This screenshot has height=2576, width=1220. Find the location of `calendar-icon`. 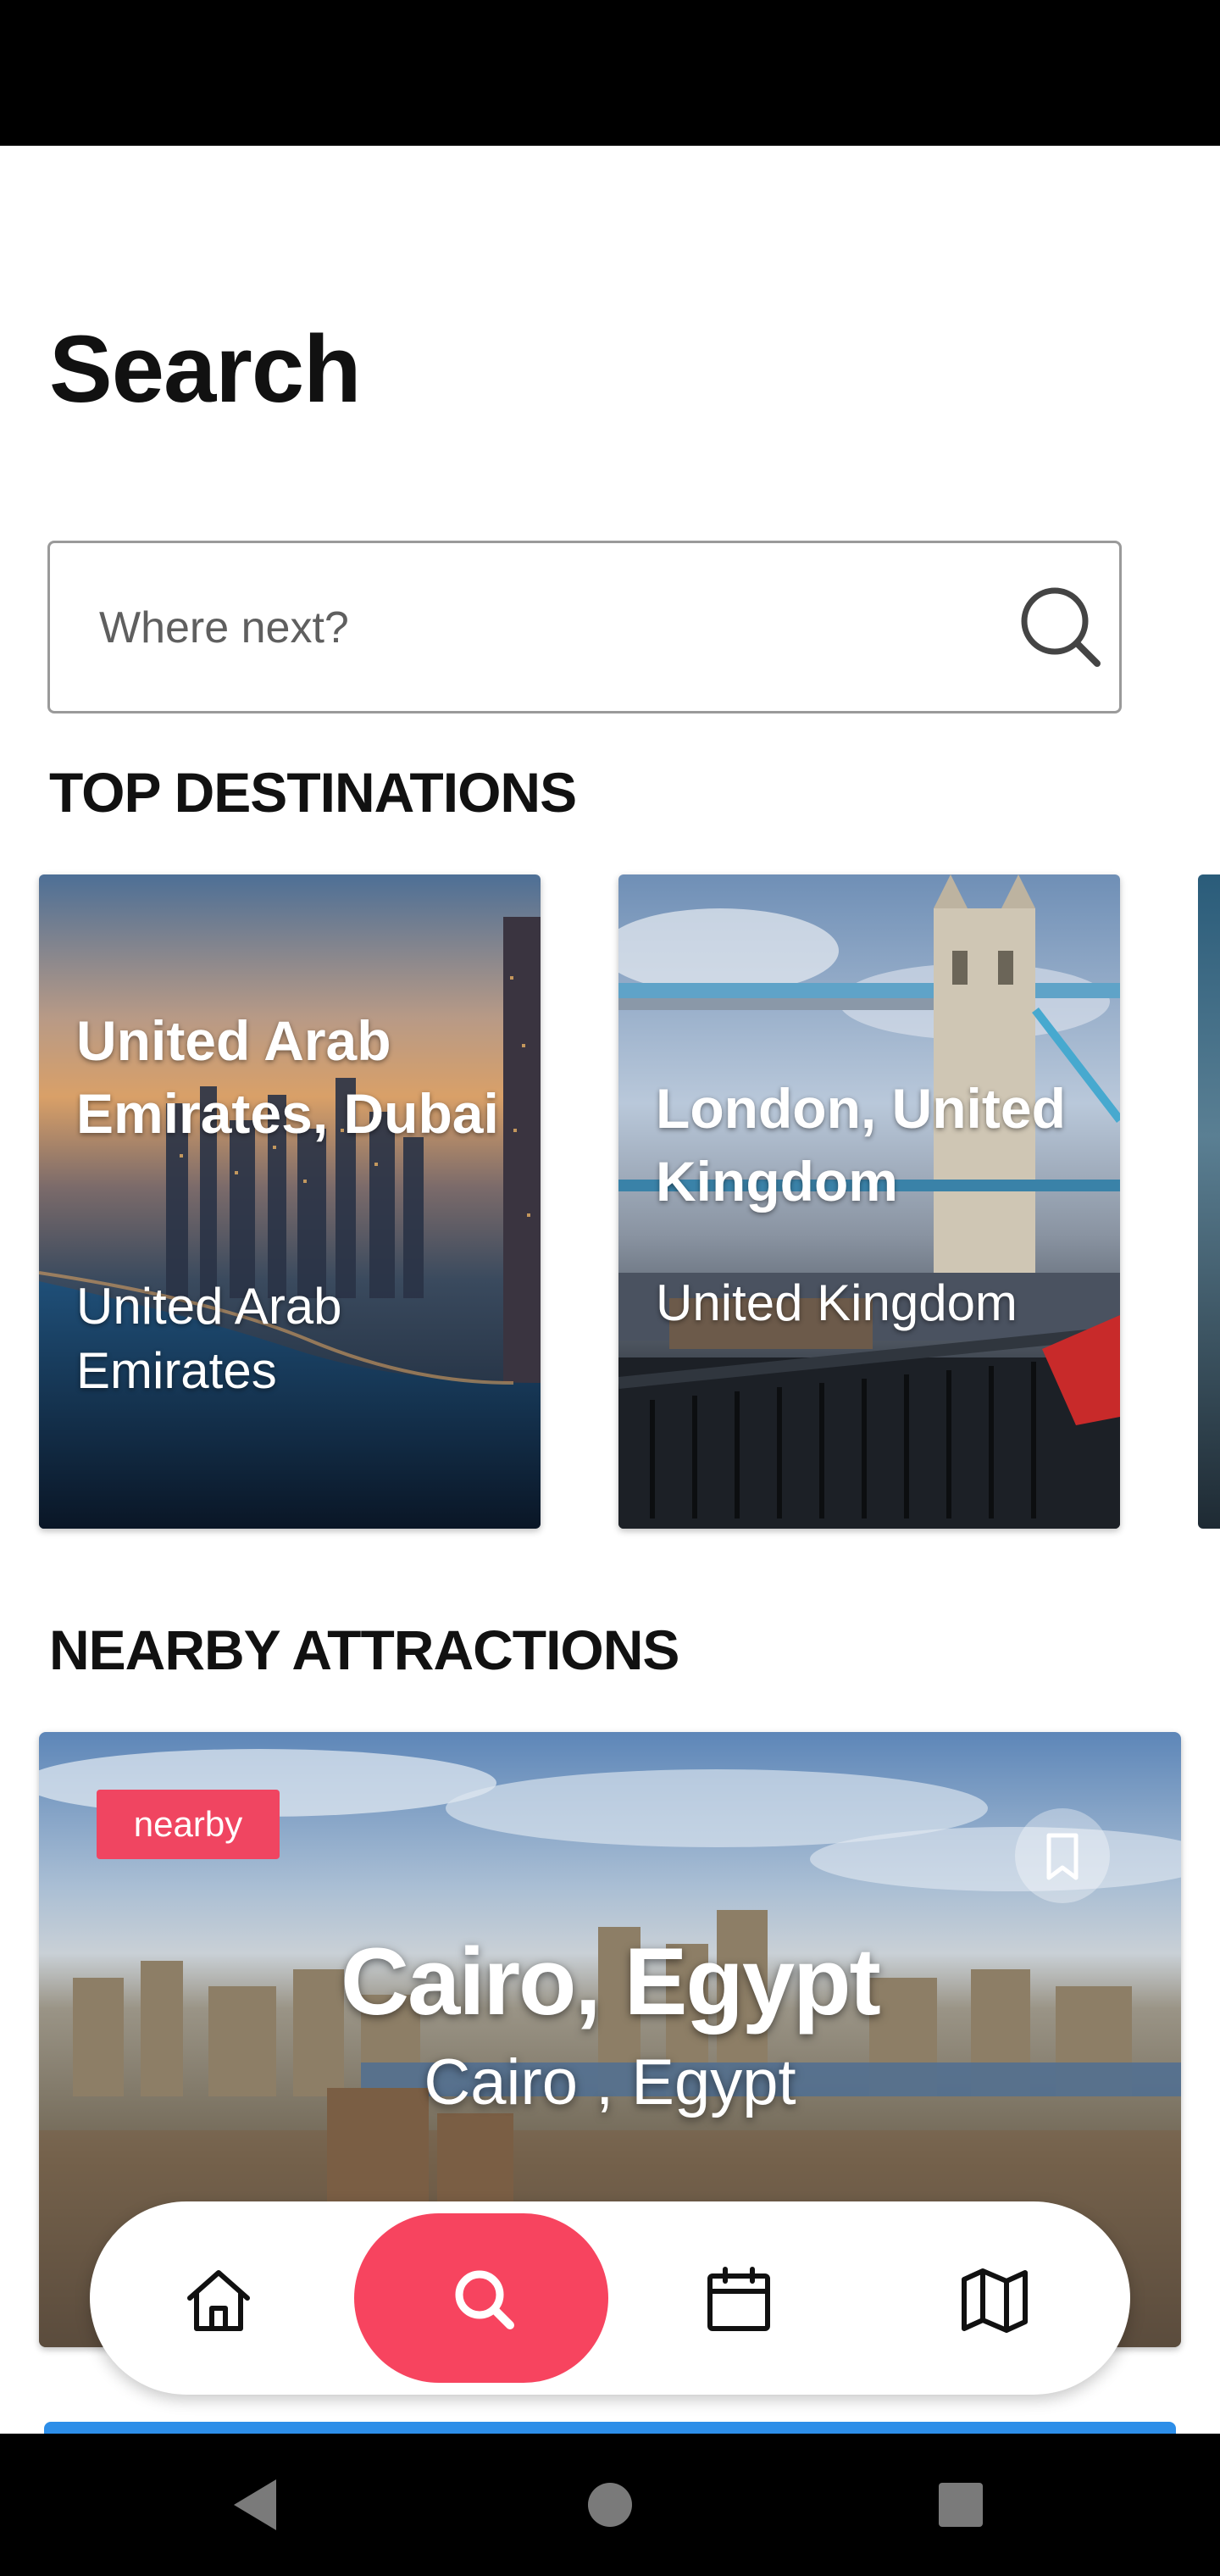

calendar-icon is located at coordinates (738, 2299).